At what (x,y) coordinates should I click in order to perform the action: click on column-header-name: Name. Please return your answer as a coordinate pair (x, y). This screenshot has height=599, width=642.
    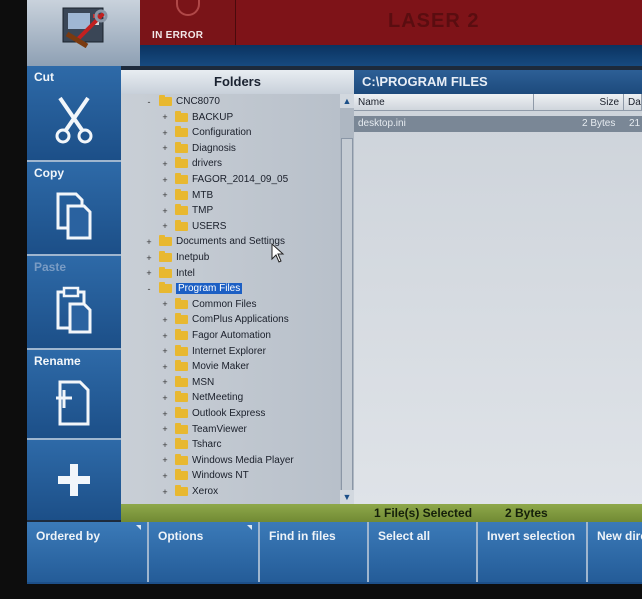
    Looking at the image, I should click on (444, 102).